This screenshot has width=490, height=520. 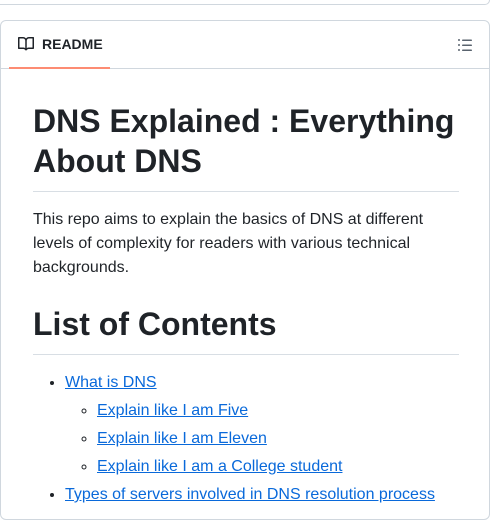 What do you see at coordinates (26, 44) in the screenshot?
I see `book-icon` at bounding box center [26, 44].